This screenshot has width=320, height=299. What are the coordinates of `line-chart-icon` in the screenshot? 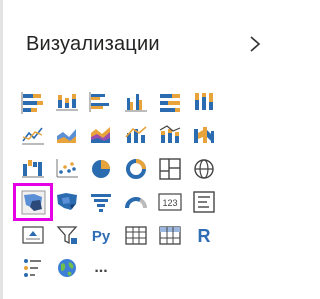 It's located at (33, 136).